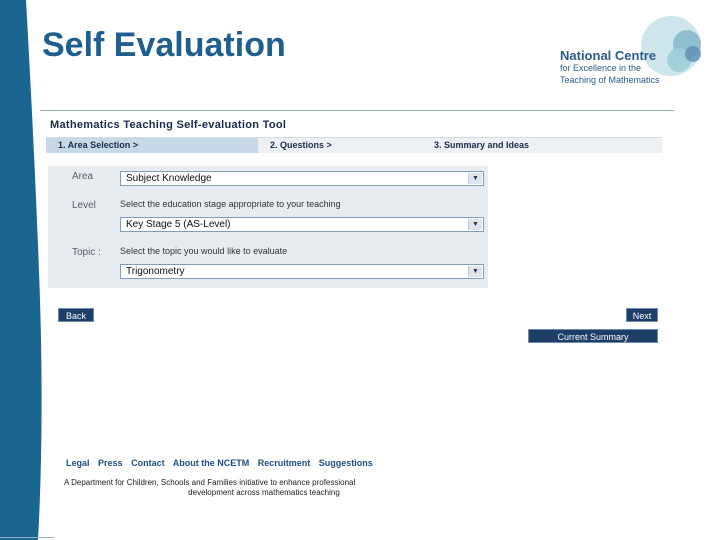  I want to click on area-select: Subject Knowledge ▼, so click(302, 178).